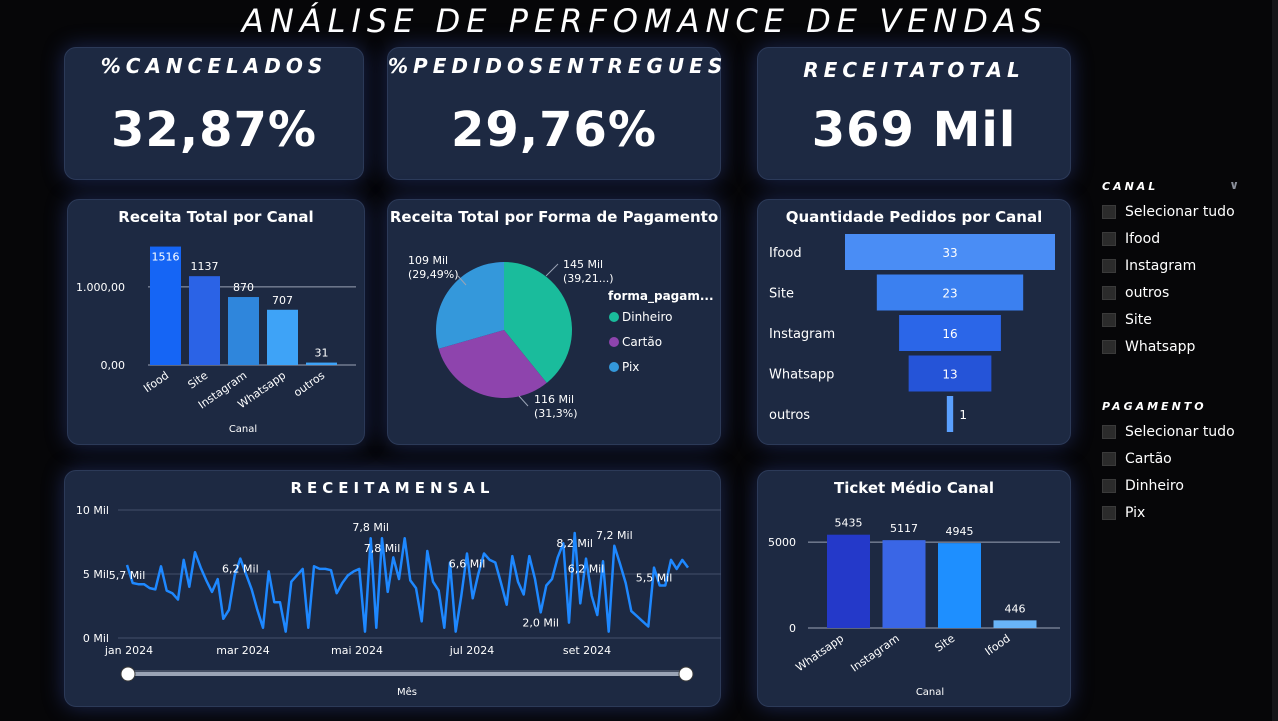  What do you see at coordinates (1138, 319) in the screenshot?
I see `slicer-canal-option-label: Site` at bounding box center [1138, 319].